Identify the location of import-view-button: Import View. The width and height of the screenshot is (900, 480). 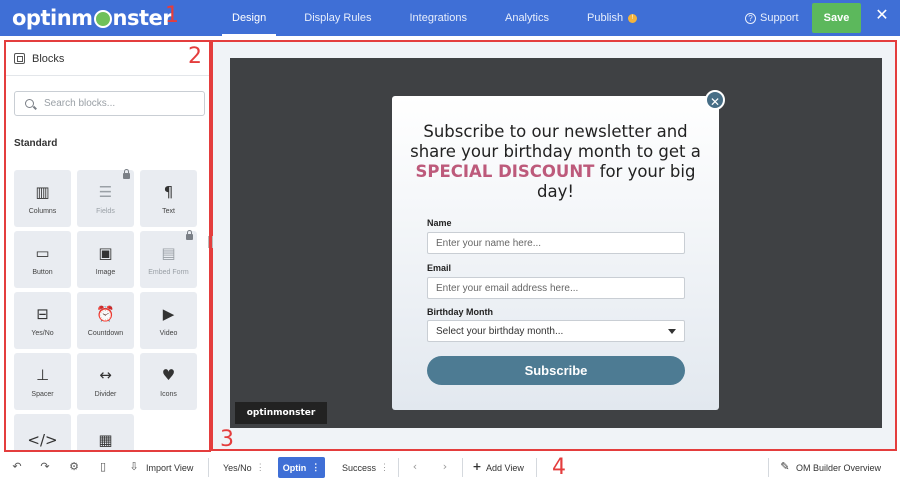
(169, 467).